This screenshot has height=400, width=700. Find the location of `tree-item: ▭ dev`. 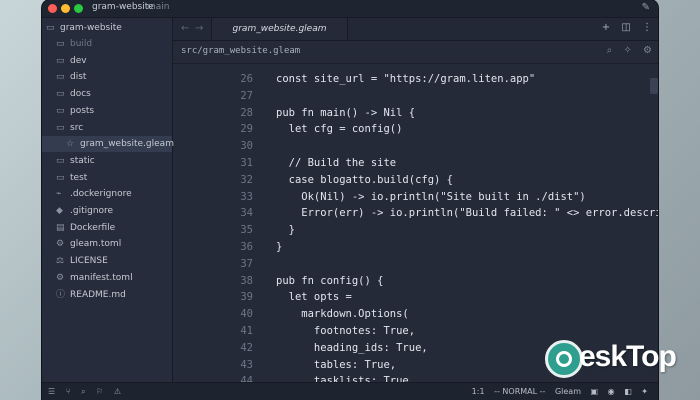

tree-item: ▭ dev is located at coordinates (107, 61).